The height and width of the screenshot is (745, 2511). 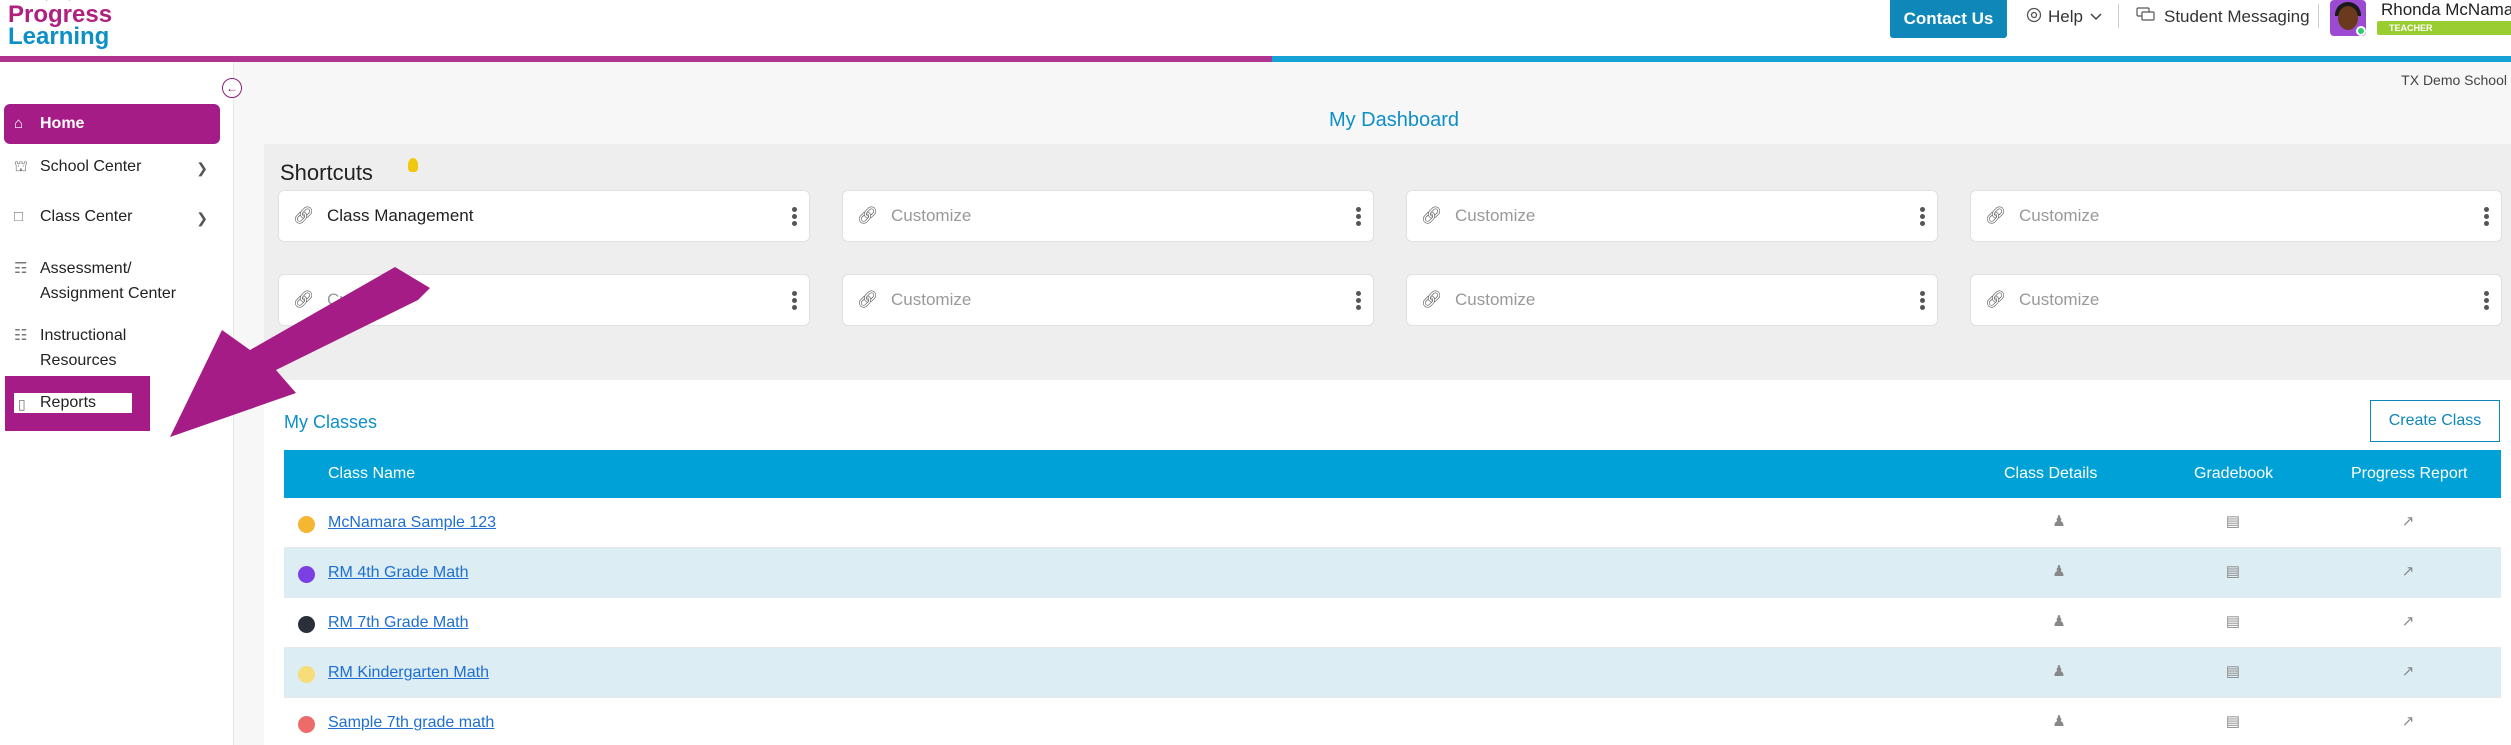 I want to click on school-icon: ⛫, so click(x=21, y=166).